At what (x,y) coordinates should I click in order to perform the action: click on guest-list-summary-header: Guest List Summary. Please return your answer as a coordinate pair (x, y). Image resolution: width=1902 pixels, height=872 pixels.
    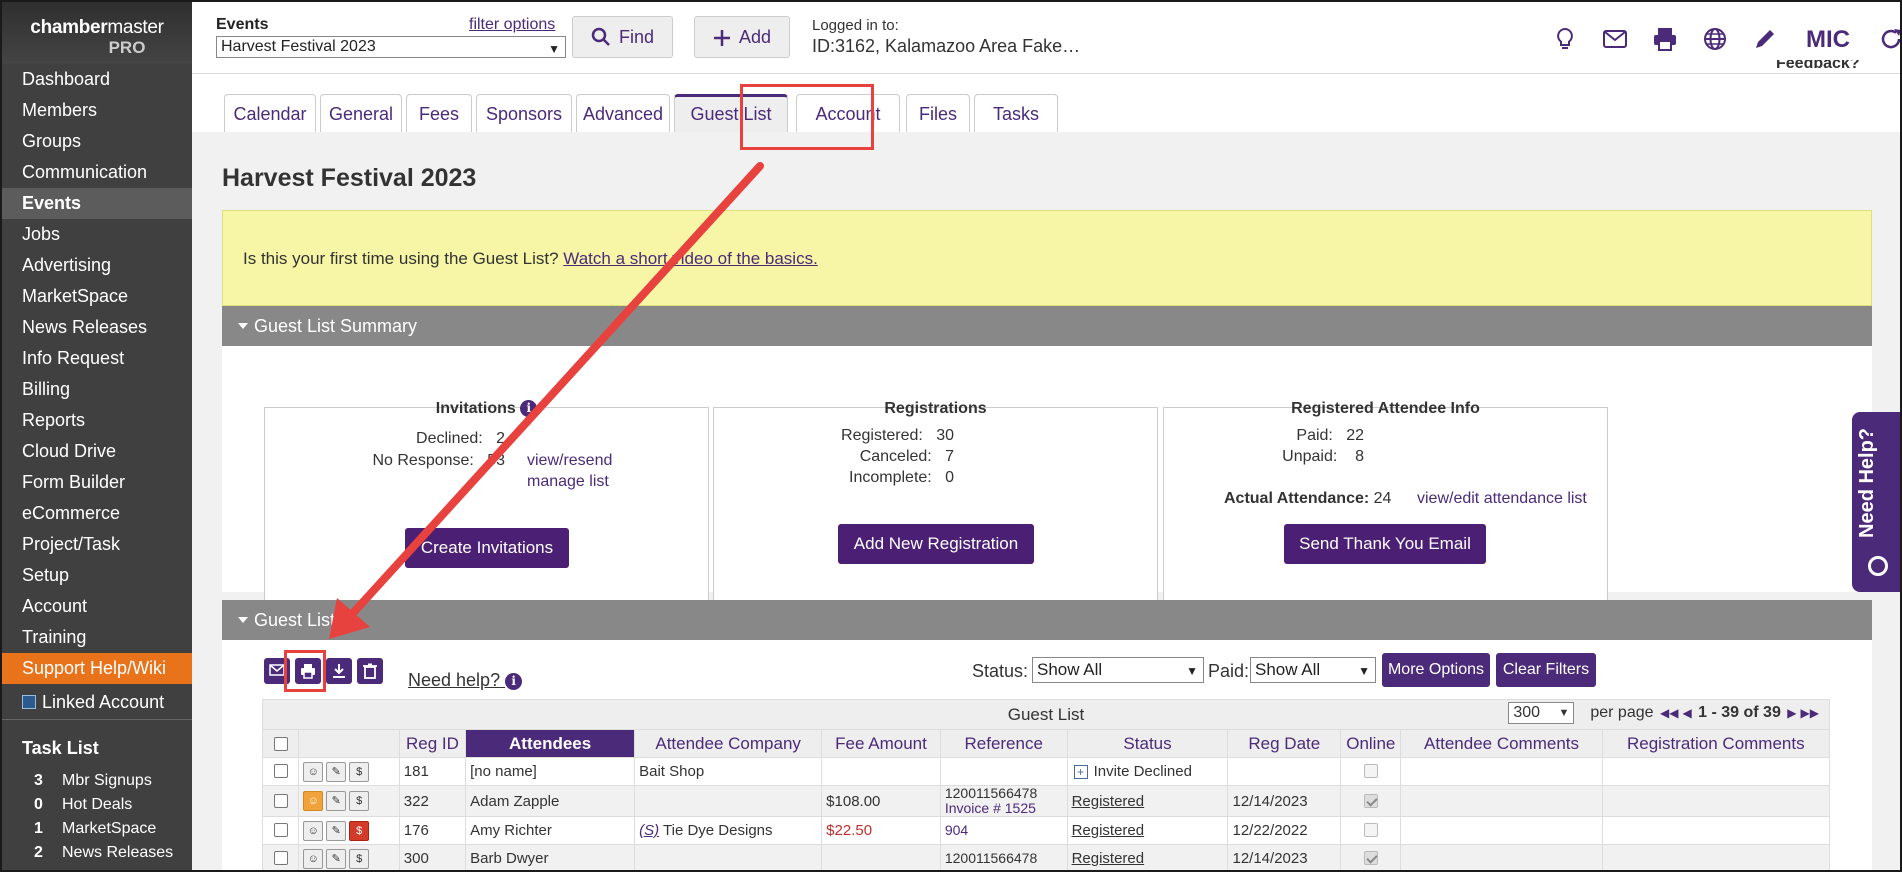
    Looking at the image, I should click on (1047, 326).